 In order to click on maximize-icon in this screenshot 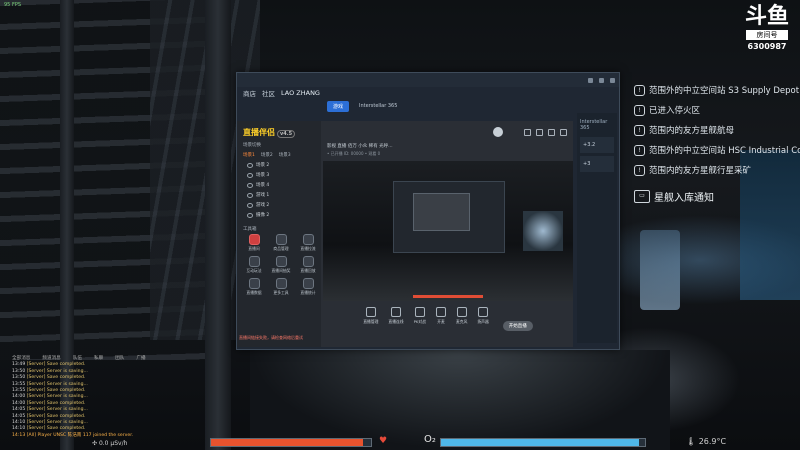, I will do `click(601, 80)`.